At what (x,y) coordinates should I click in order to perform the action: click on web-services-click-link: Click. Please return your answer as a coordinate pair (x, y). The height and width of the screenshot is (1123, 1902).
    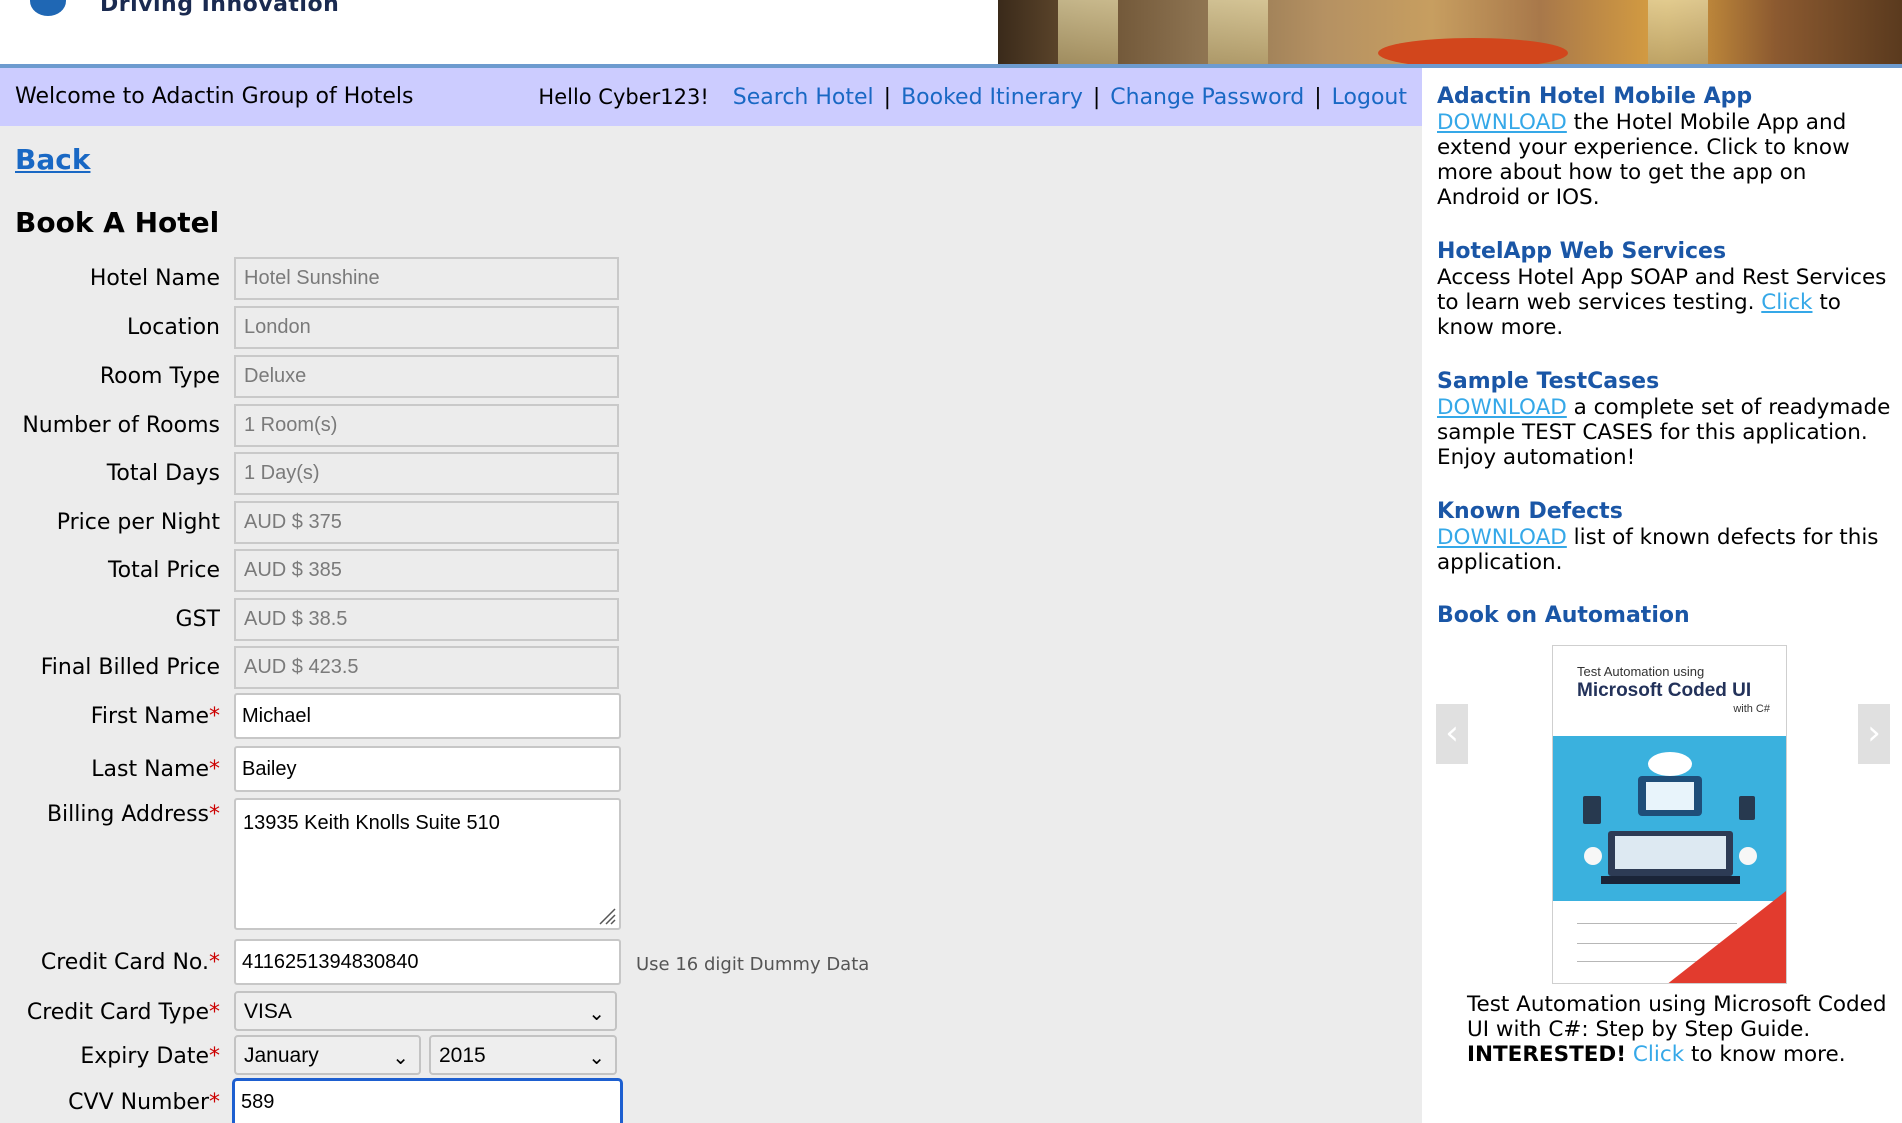
    Looking at the image, I should click on (1786, 302).